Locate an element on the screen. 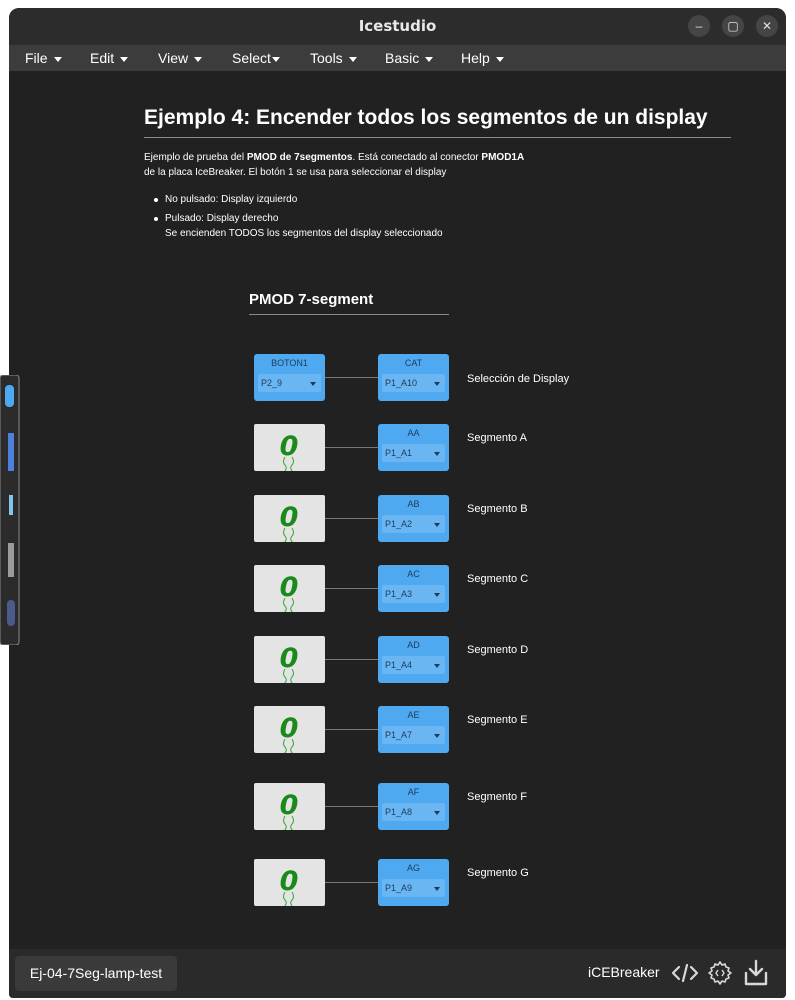  status-bar: Ej-04-7Seg-lamp-test iCEBreaker is located at coordinates (397, 973).